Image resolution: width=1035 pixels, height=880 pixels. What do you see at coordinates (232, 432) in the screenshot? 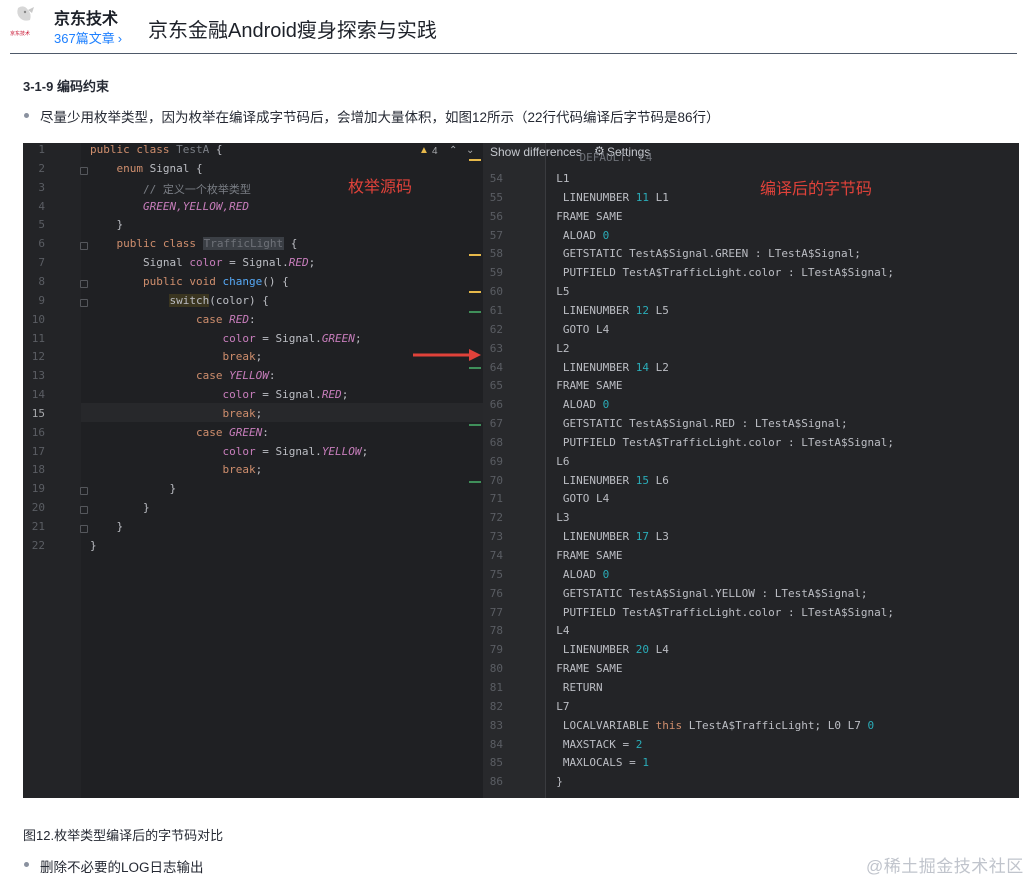
I see `code-line: case GREEN:` at bounding box center [232, 432].